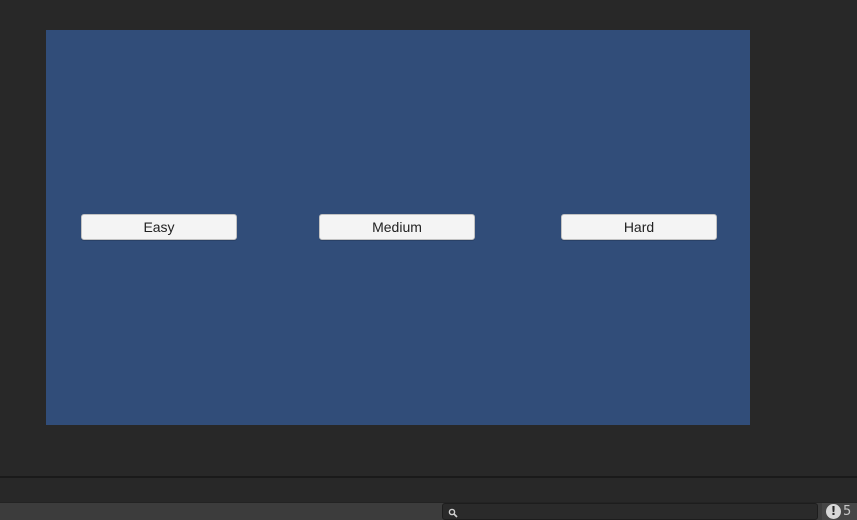 This screenshot has height=520, width=857. I want to click on medium-button: Medium, so click(397, 227).